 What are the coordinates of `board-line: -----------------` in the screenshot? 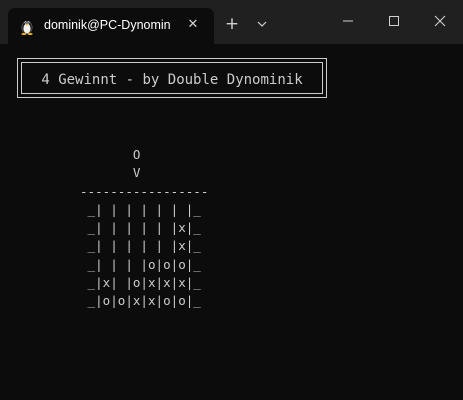 It's located at (144, 191).